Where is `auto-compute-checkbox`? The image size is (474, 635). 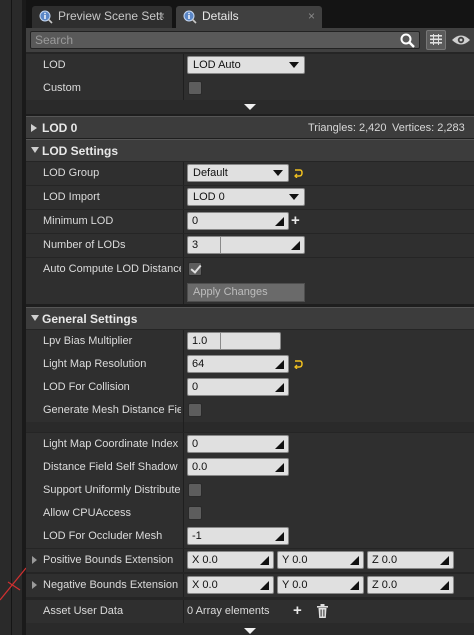 auto-compute-checkbox is located at coordinates (195, 269).